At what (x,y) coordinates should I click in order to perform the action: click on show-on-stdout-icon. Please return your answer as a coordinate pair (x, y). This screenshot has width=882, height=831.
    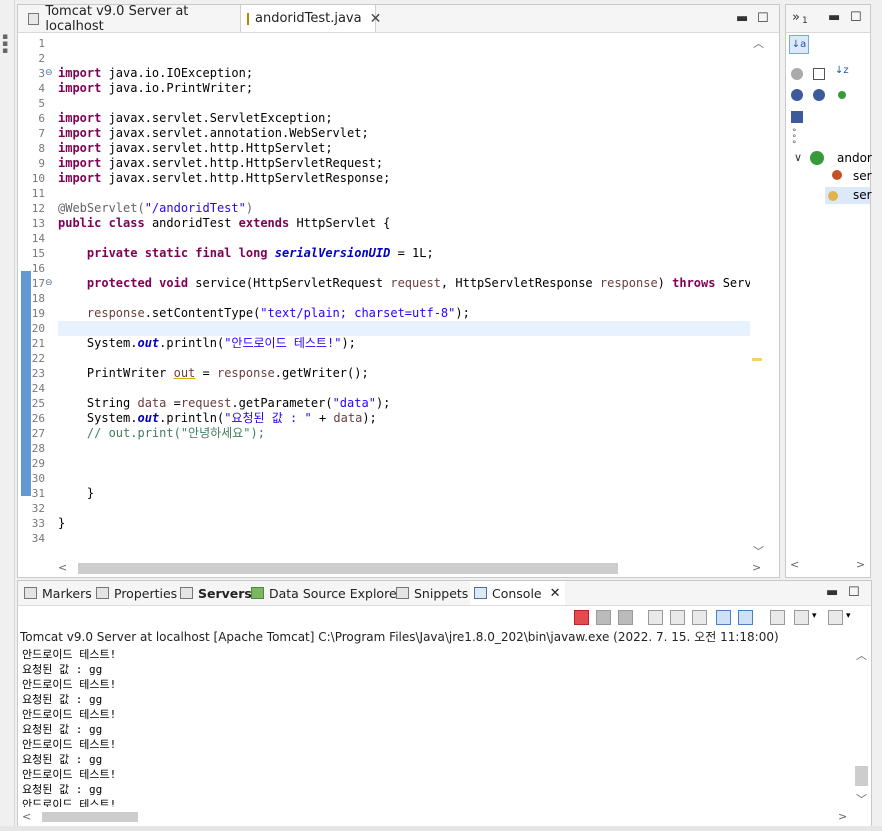
    Looking at the image, I should click on (723, 617).